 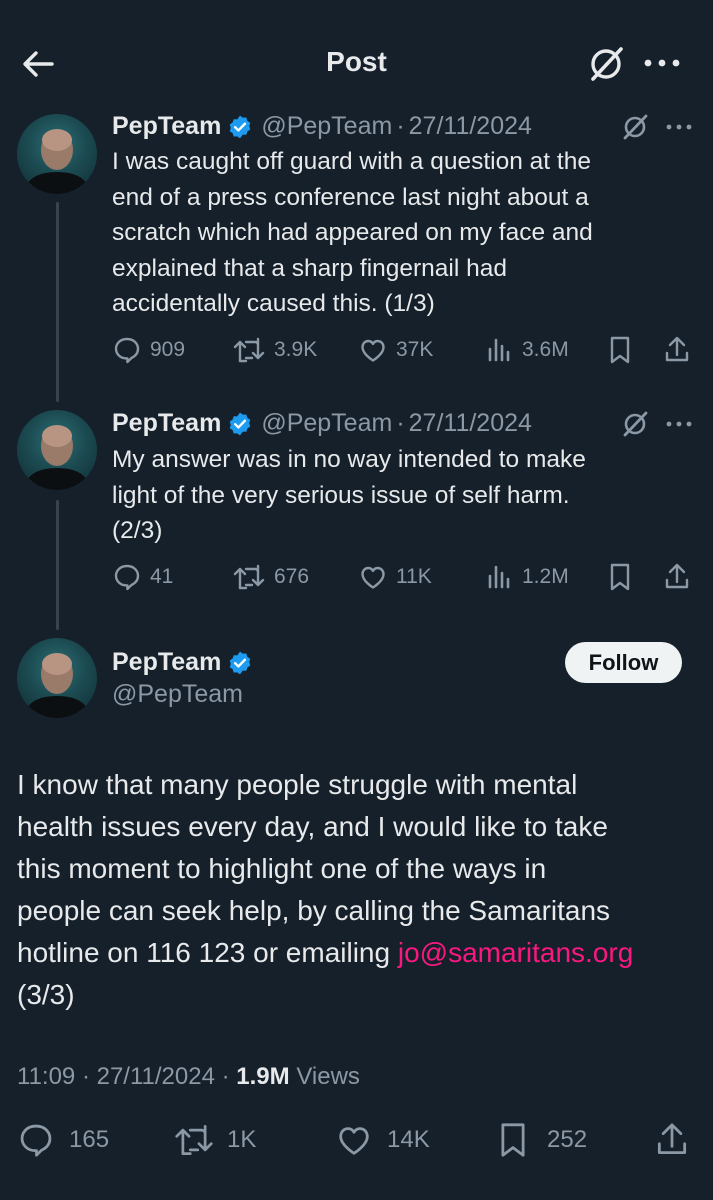 What do you see at coordinates (499, 350) in the screenshot?
I see `analytics-icon` at bounding box center [499, 350].